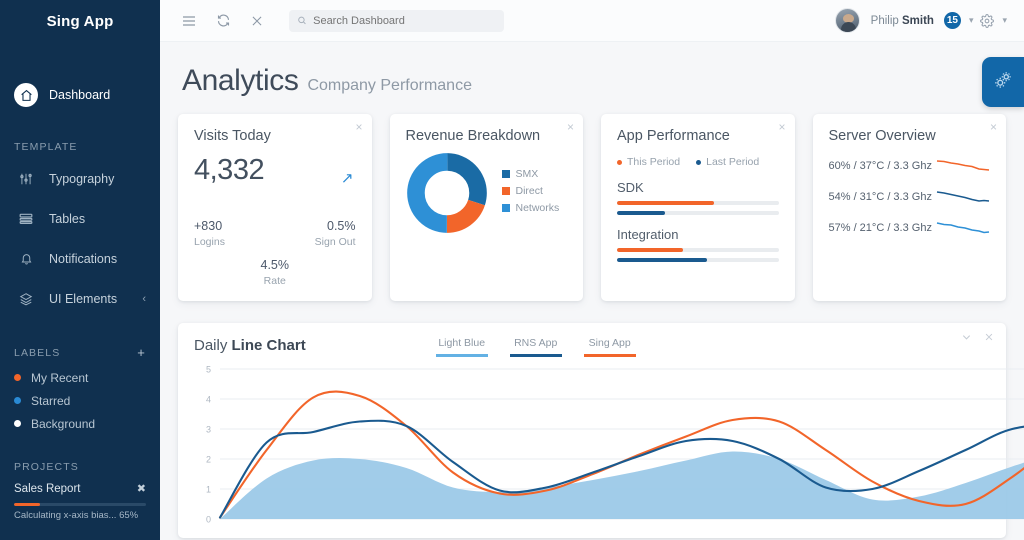 Image resolution: width=1024 pixels, height=540 pixels. Describe the element at coordinates (971, 20) in the screenshot. I see `chevron-down-icon: ▾` at that location.